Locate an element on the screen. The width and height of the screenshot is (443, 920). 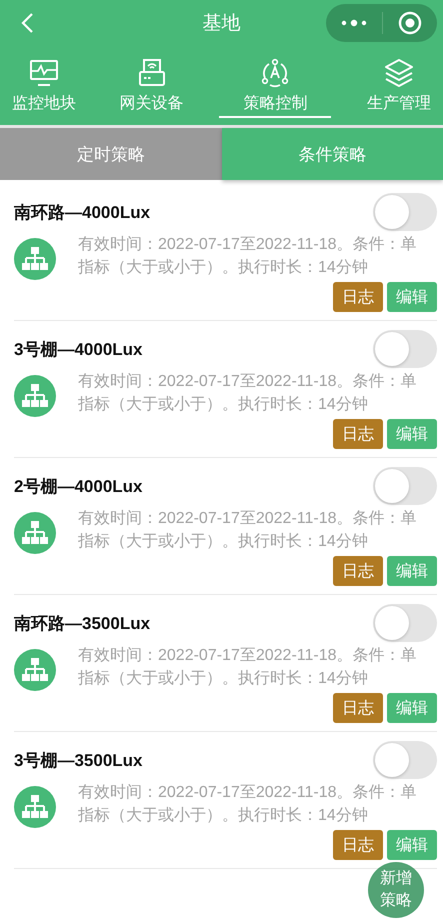
segment-tab: 定时策略 is located at coordinates (111, 154).